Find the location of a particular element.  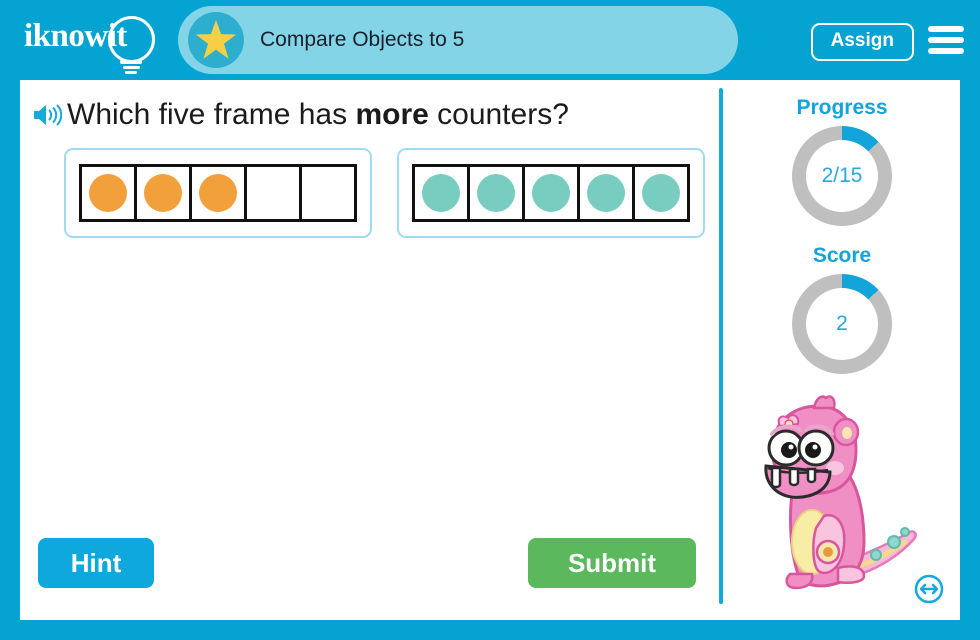

progress-value: 2/15 is located at coordinates (842, 175).